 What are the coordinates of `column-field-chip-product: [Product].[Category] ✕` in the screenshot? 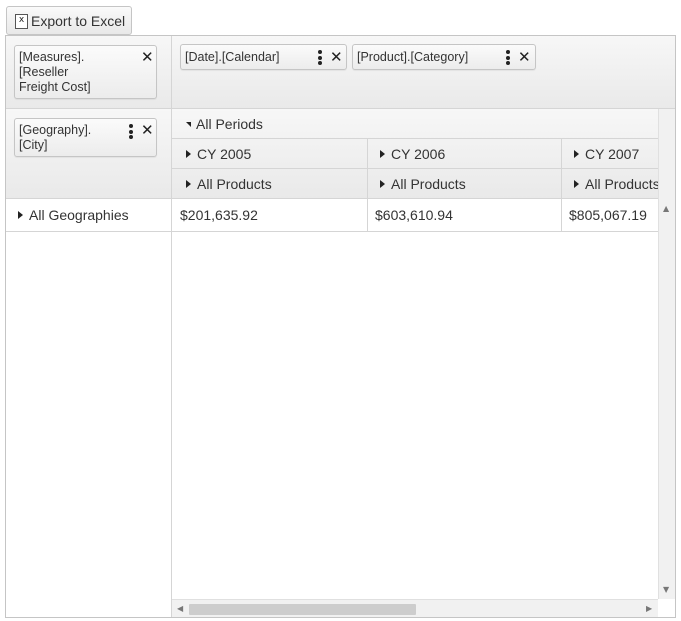 It's located at (444, 57).